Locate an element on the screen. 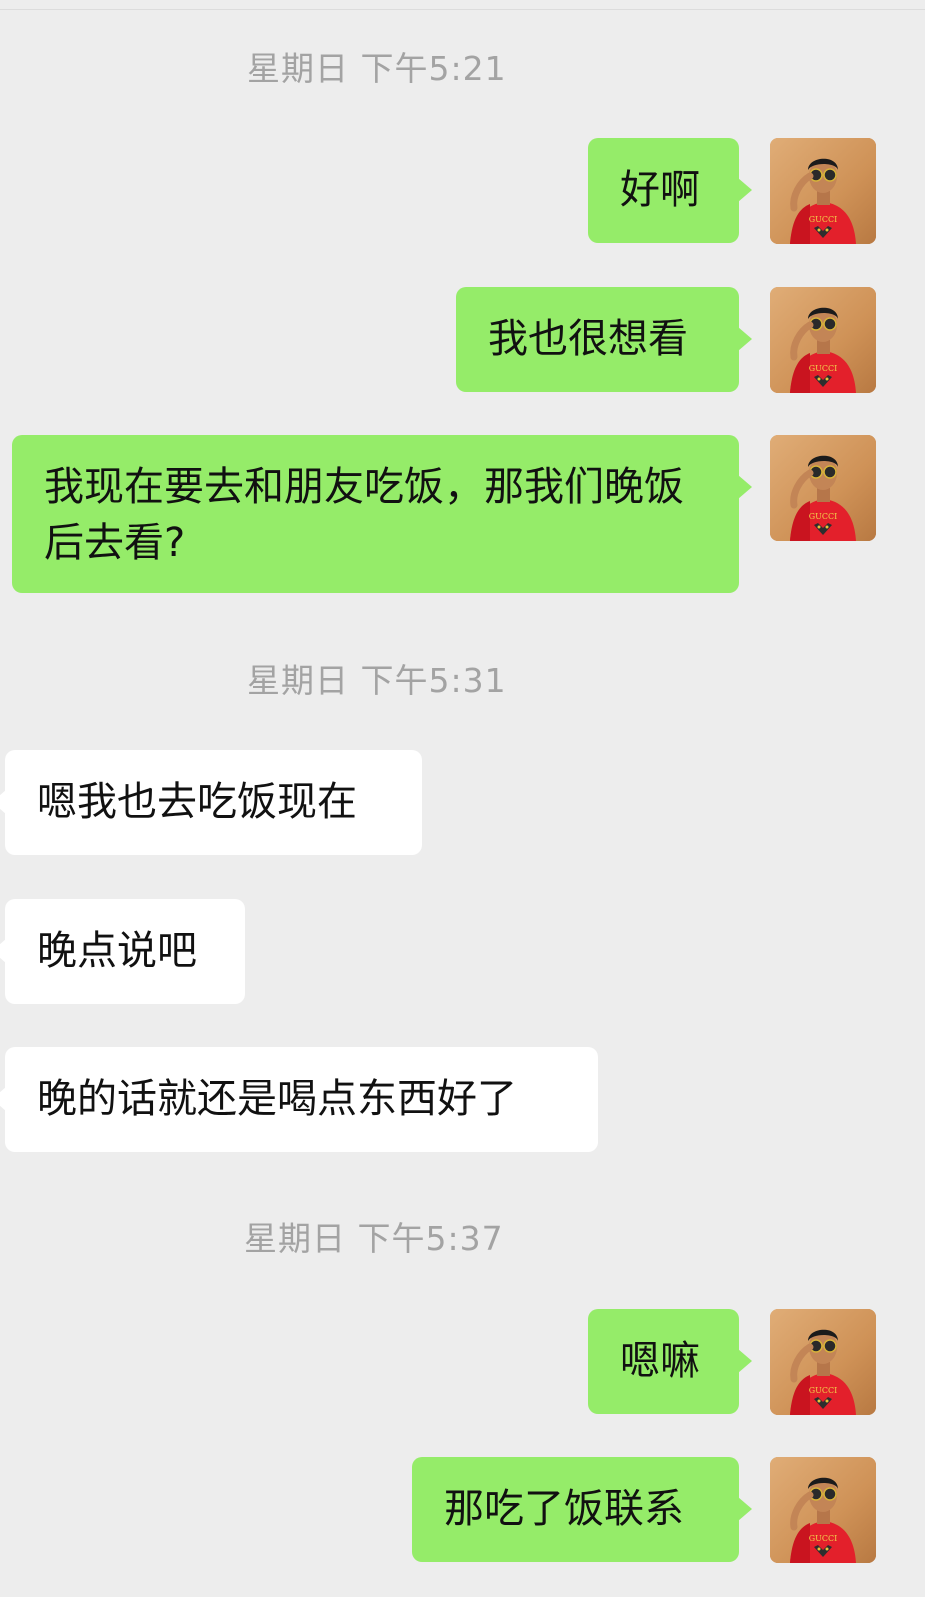  message-text: 那吃了饭联系 is located at coordinates (564, 1509).